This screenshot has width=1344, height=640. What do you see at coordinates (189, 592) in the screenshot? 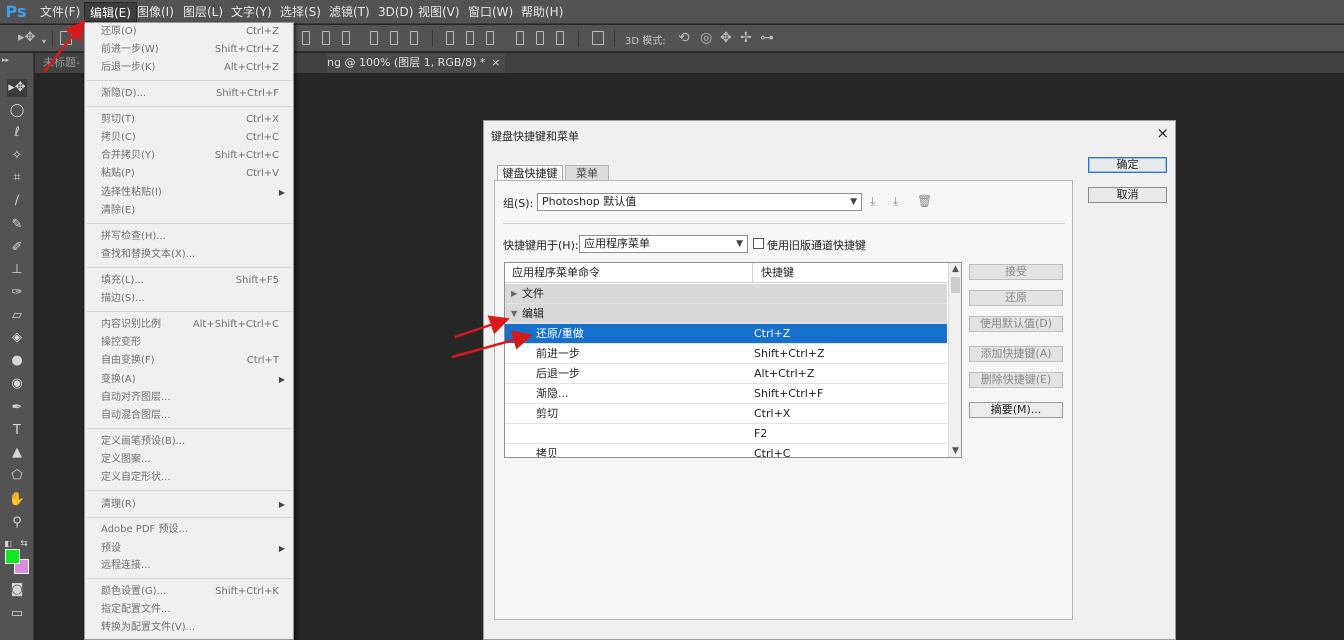
I see `edit-menu-item: 颜色设置(G)... Shift+Ctrl+K` at bounding box center [189, 592].